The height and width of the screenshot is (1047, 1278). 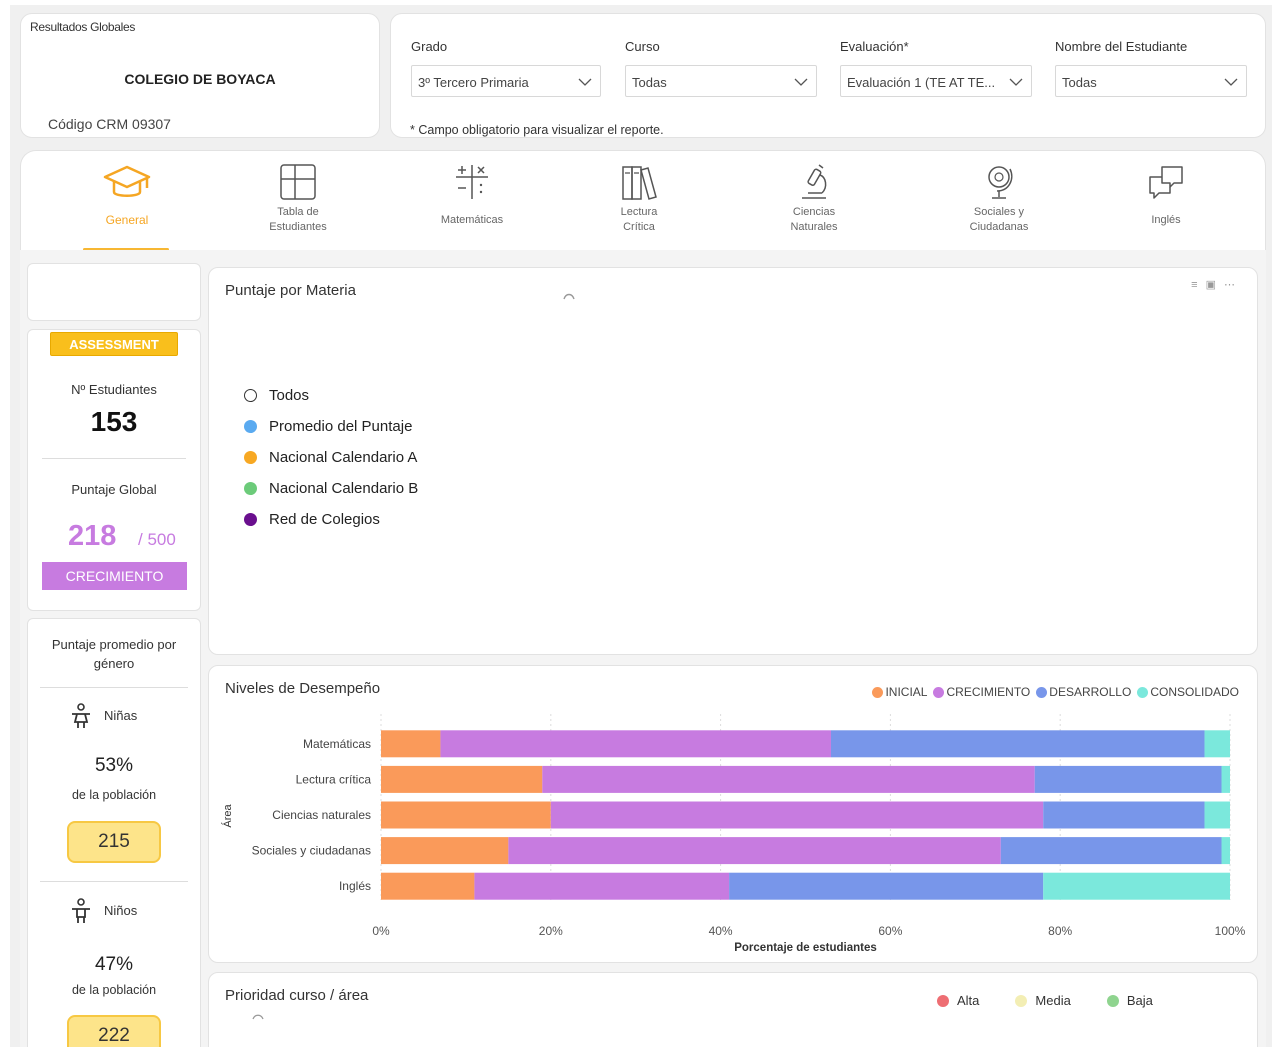 I want to click on legend-item: Alta, so click(x=958, y=1000).